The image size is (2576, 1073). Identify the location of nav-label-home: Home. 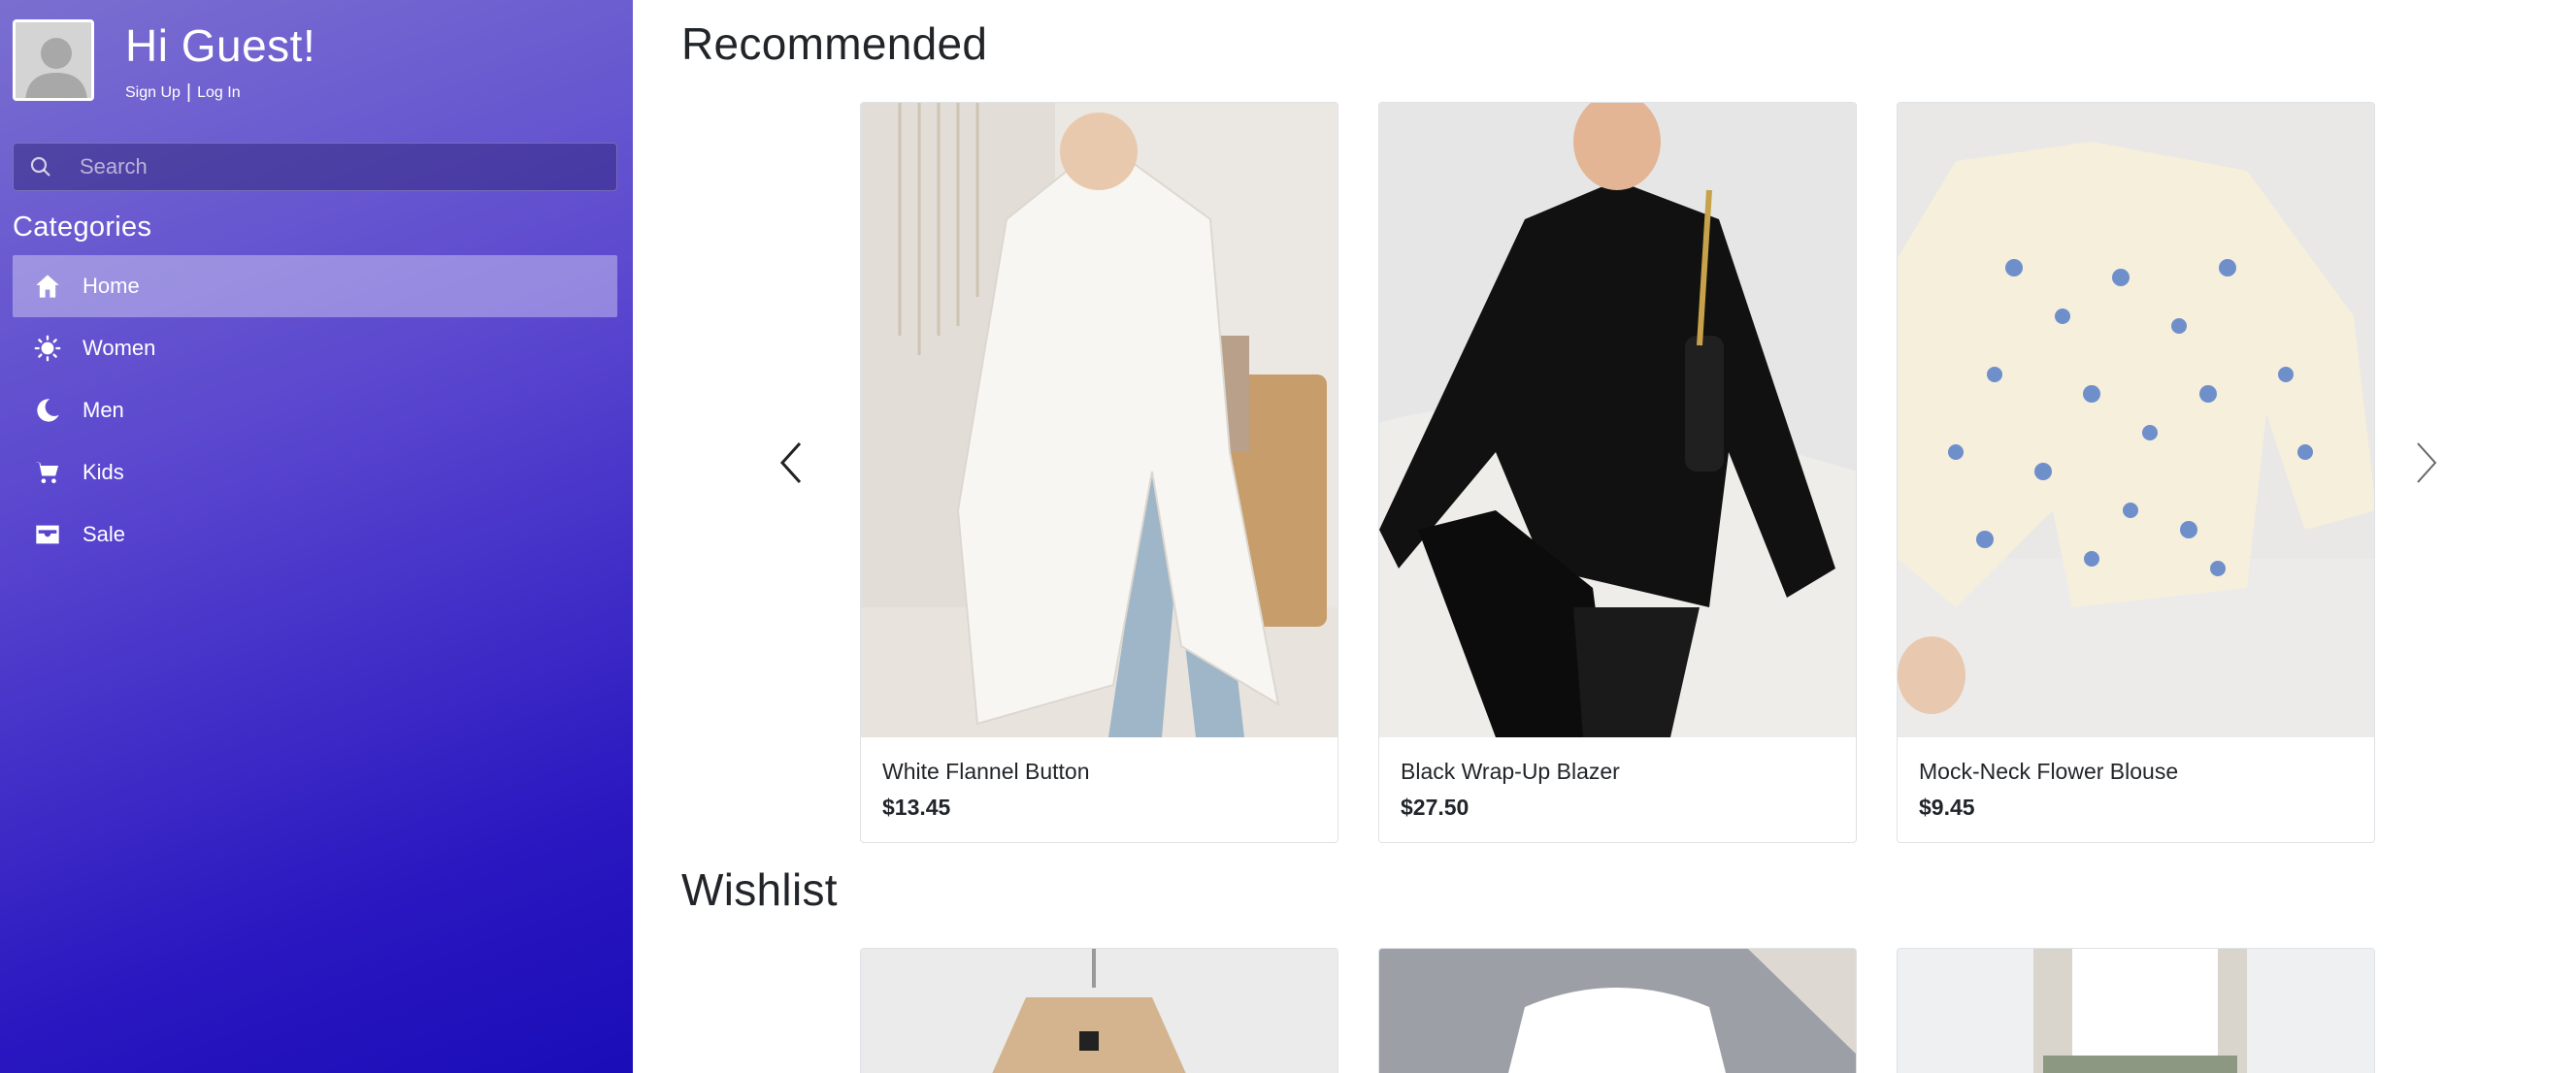
(111, 286).